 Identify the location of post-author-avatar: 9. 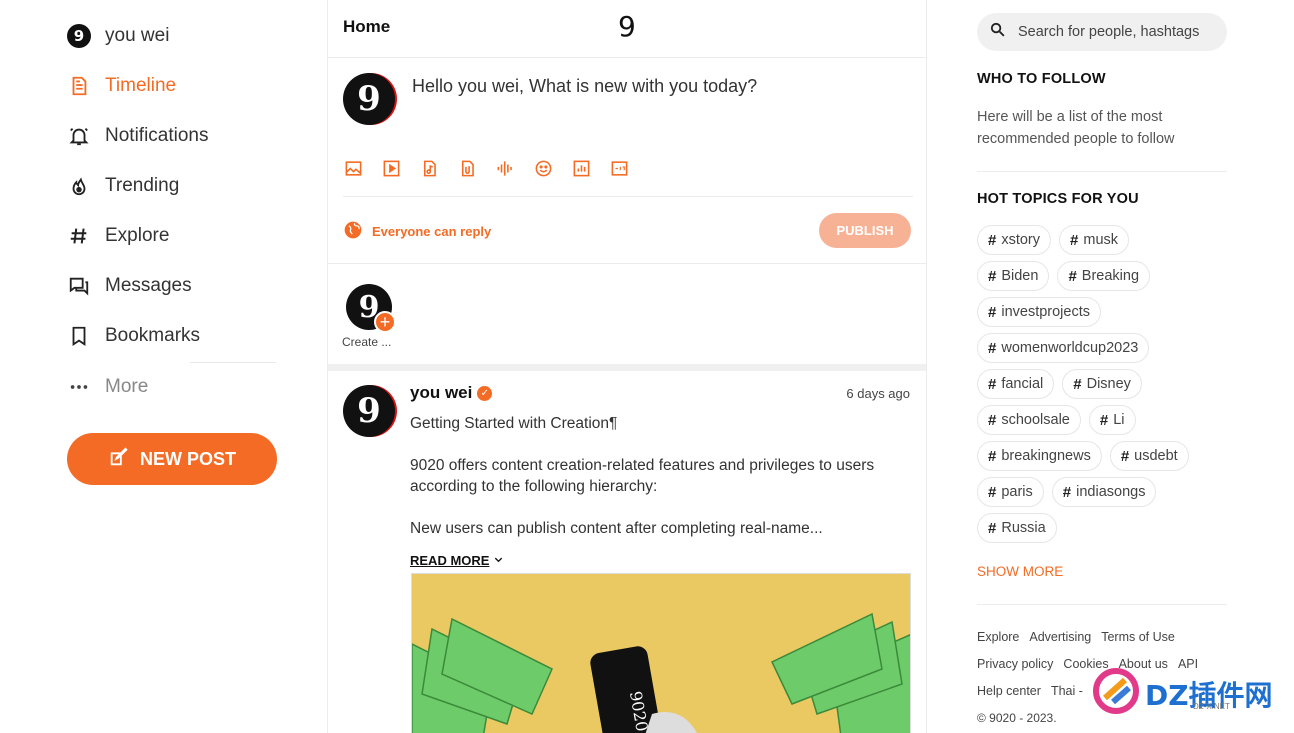
(369, 411).